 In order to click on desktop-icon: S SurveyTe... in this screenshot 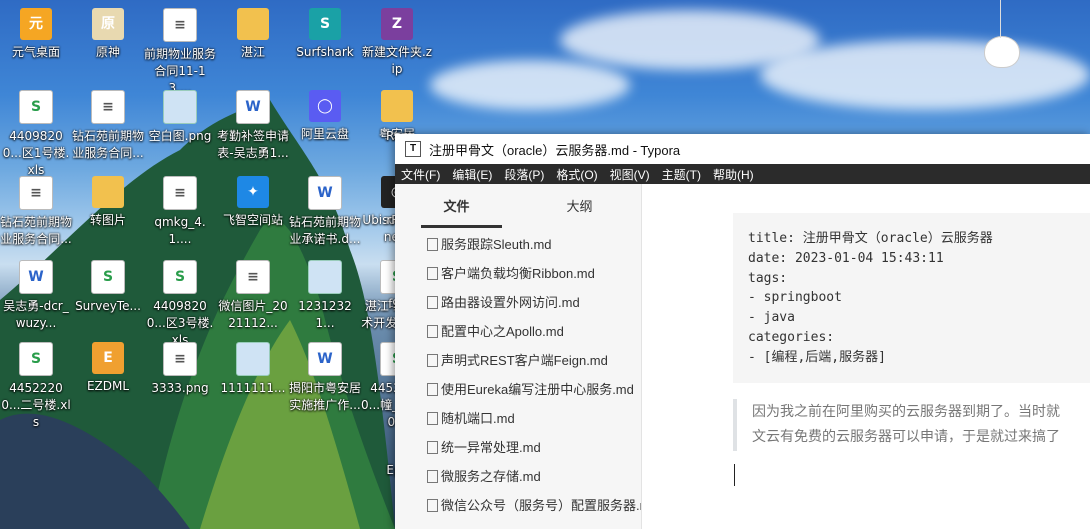, I will do `click(108, 285)`.